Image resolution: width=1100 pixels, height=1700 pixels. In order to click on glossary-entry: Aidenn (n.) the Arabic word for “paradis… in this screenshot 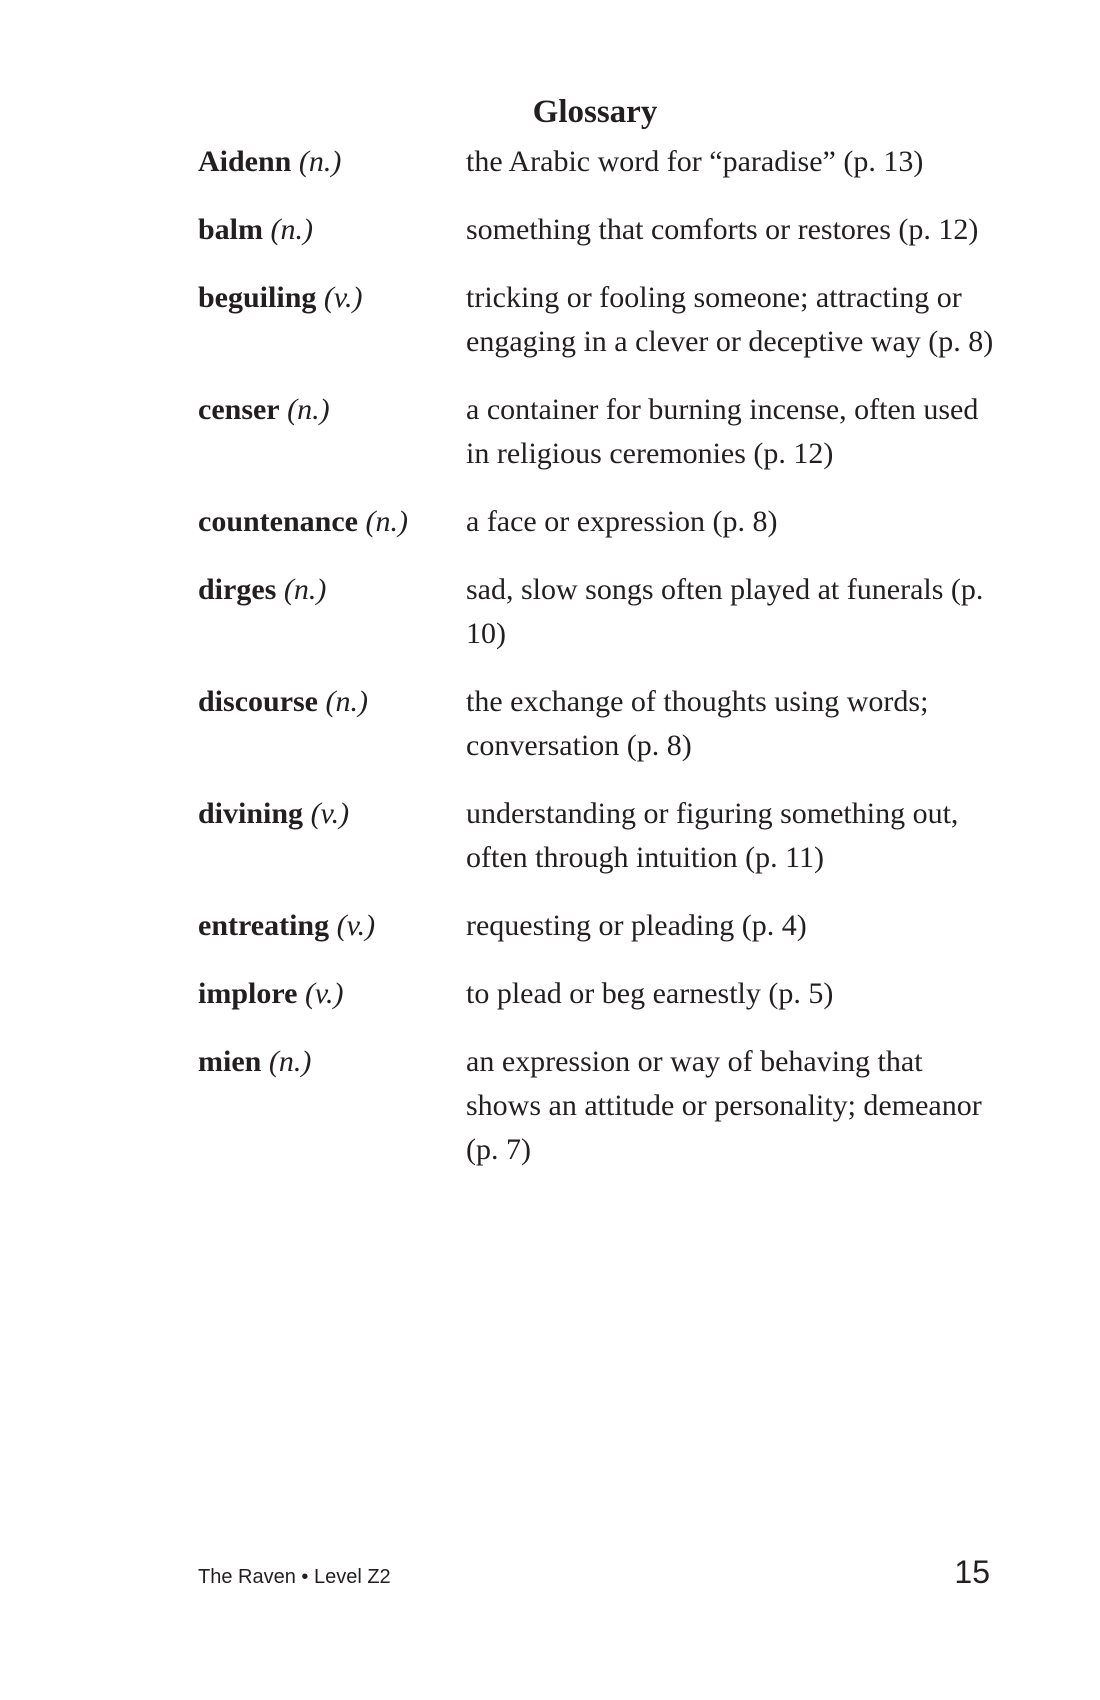, I will do `click(598, 162)`.